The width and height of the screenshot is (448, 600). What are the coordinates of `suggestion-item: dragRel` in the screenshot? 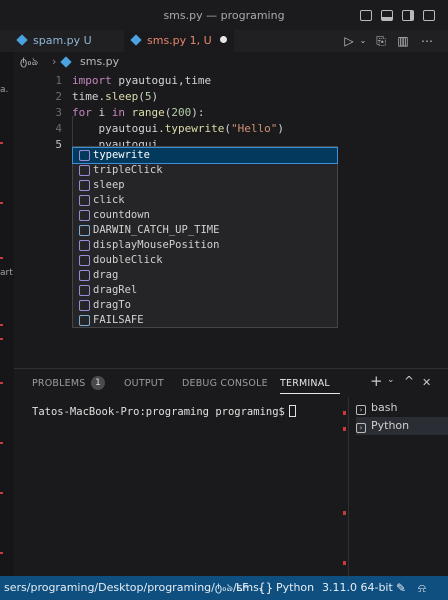 It's located at (205, 290).